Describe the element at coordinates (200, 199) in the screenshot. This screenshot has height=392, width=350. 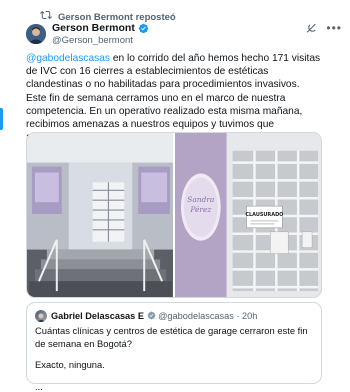
I see `svg-text: Sandra` at that location.